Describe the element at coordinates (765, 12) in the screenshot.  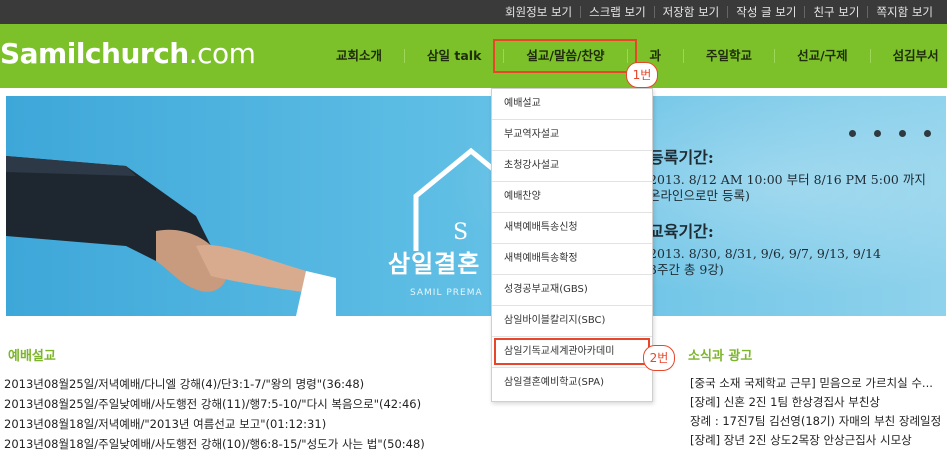
I see `link-my-posts: 작성 글 보기` at that location.